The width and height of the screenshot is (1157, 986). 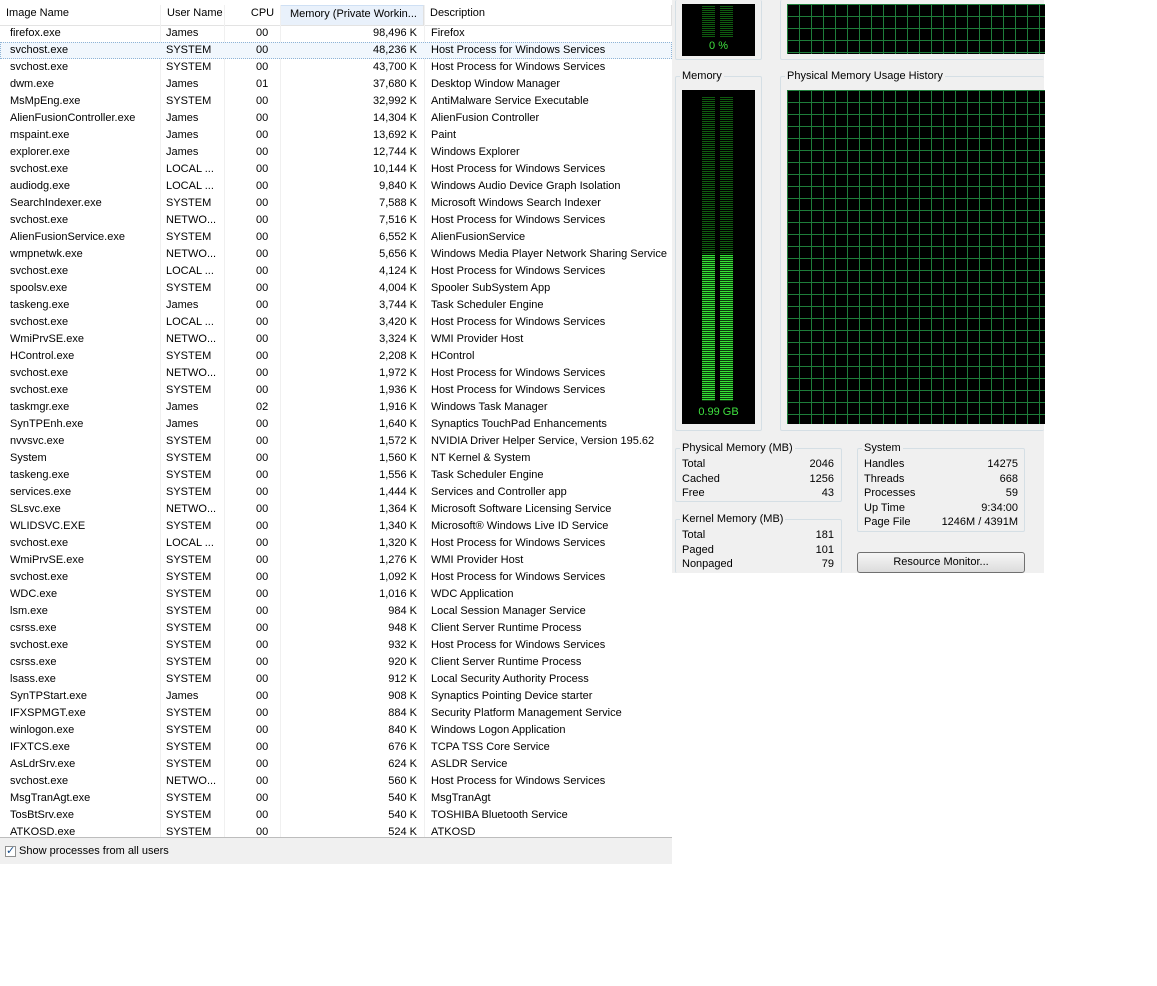 What do you see at coordinates (402, 798) in the screenshot?
I see `process-memory: 540 K` at bounding box center [402, 798].